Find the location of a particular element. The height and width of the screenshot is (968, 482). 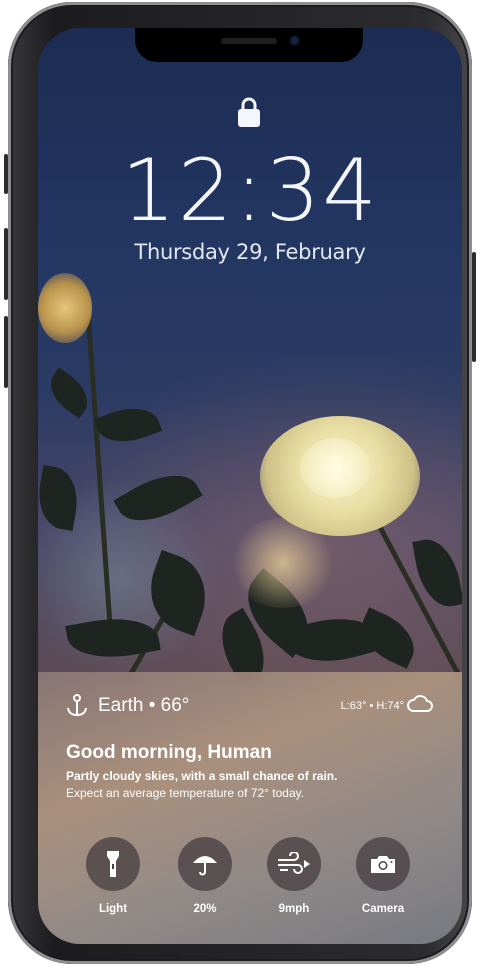

volume-down-button is located at coordinates (6, 352).